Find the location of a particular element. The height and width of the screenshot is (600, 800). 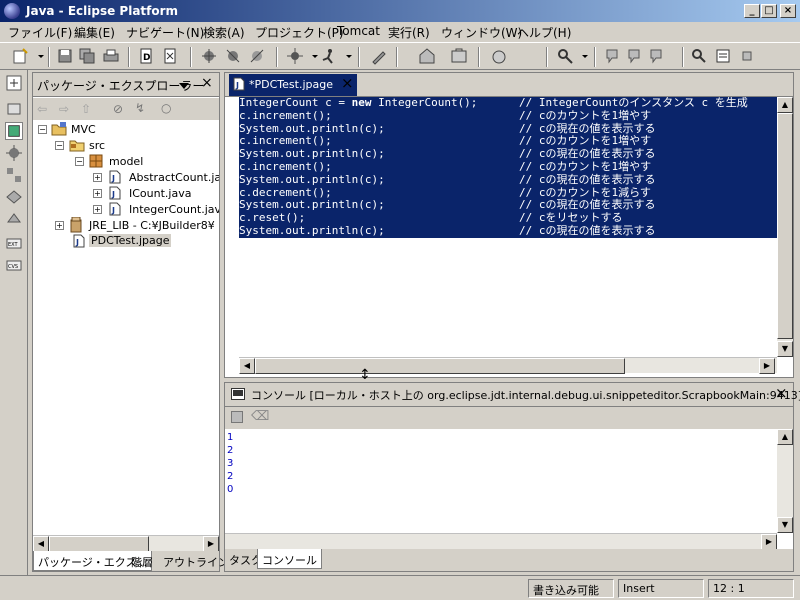

print-icon is located at coordinates (111, 56).